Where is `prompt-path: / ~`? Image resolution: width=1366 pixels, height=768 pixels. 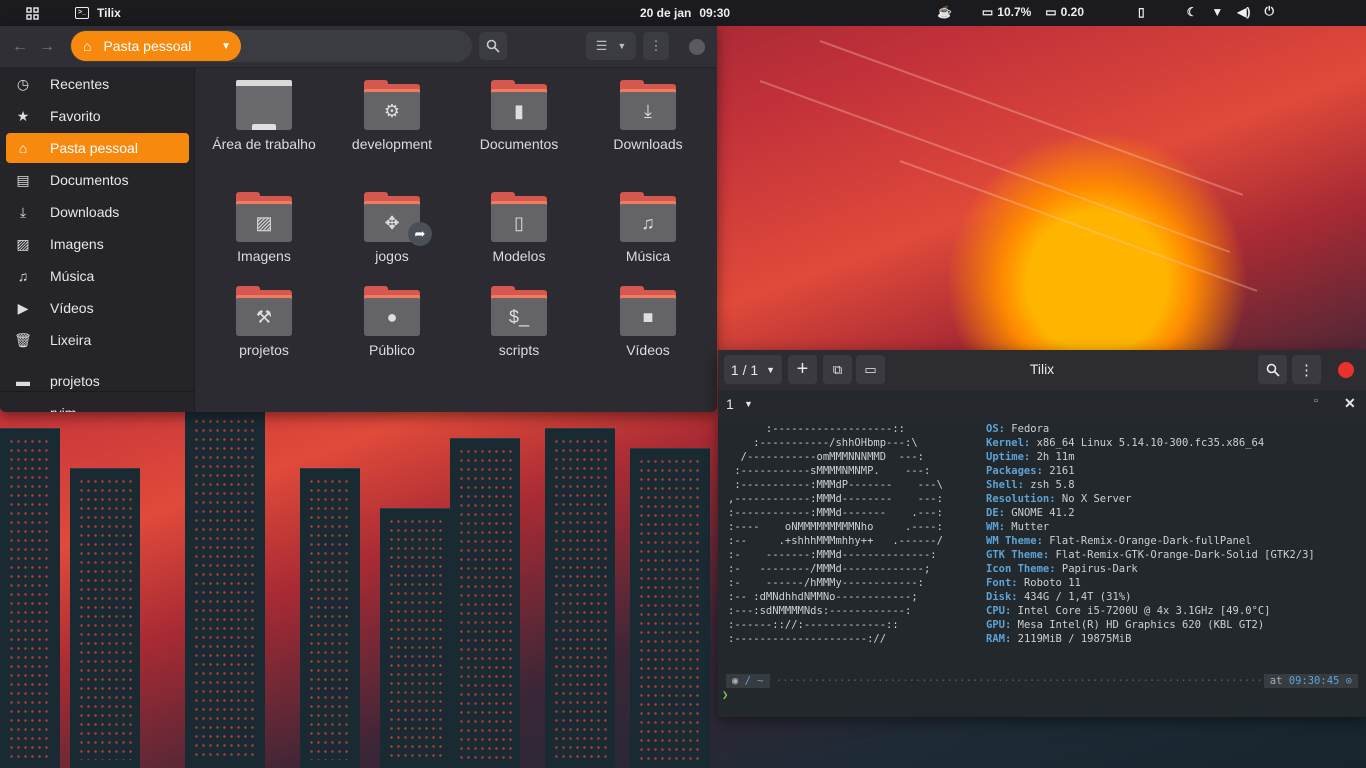
prompt-path: / ~ is located at coordinates (754, 681).